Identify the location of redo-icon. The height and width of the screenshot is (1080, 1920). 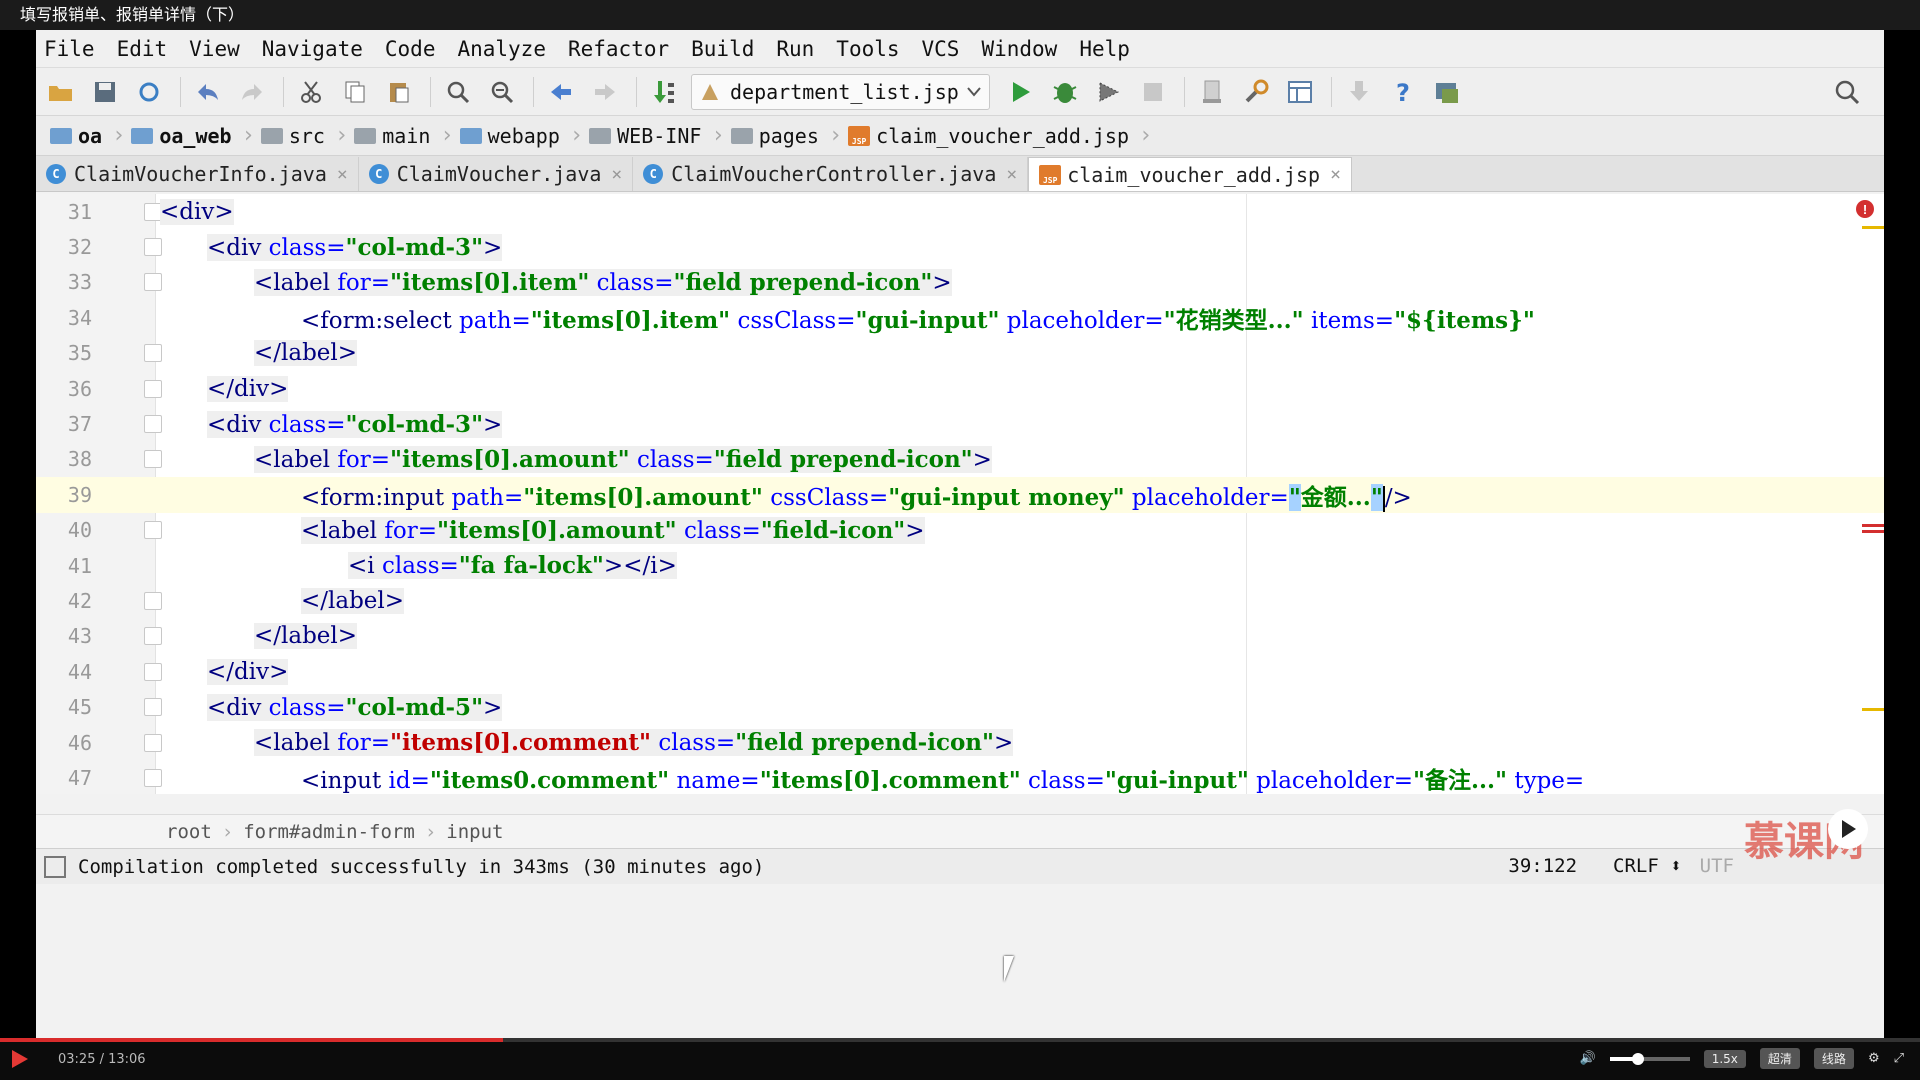
(252, 92).